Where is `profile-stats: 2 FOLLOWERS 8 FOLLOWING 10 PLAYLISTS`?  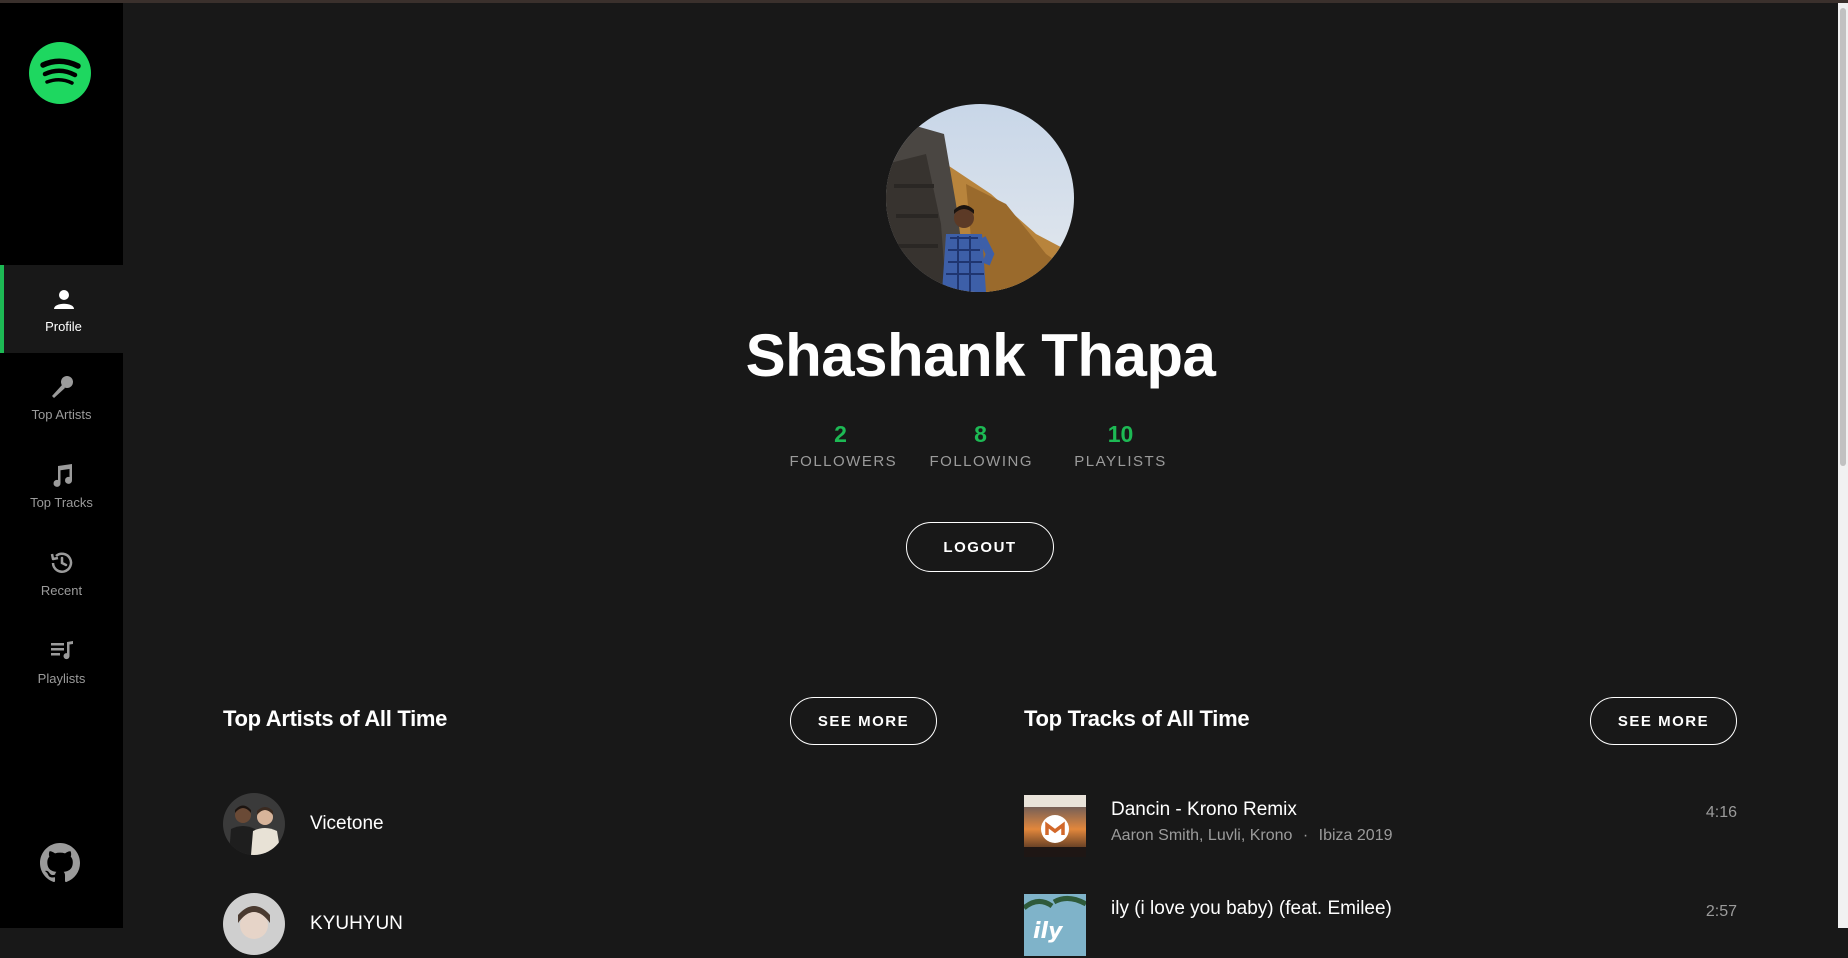
profile-stats: 2 FOLLOWERS 8 FOLLOWING 10 PLAYLISTS is located at coordinates (980, 445).